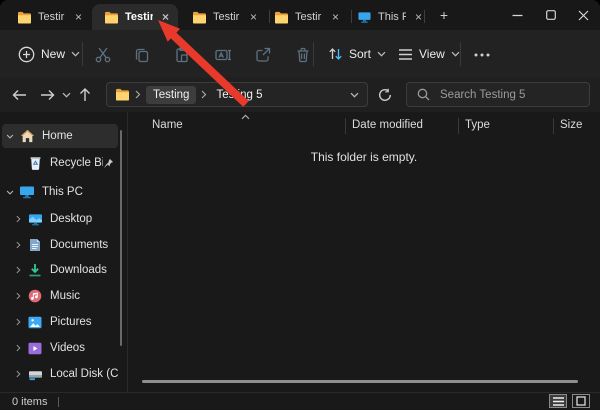 The width and height of the screenshot is (600, 410). What do you see at coordinates (82, 54) in the screenshot?
I see `toolbar-separator` at bounding box center [82, 54].